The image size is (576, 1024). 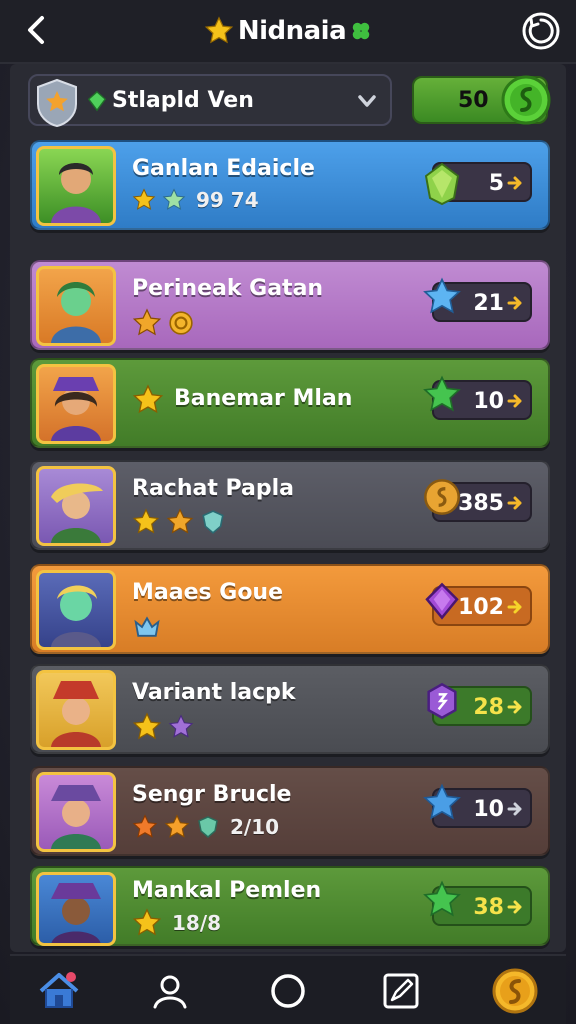 I want to click on list-item: Banemar Mlan 10, so click(x=290, y=403).